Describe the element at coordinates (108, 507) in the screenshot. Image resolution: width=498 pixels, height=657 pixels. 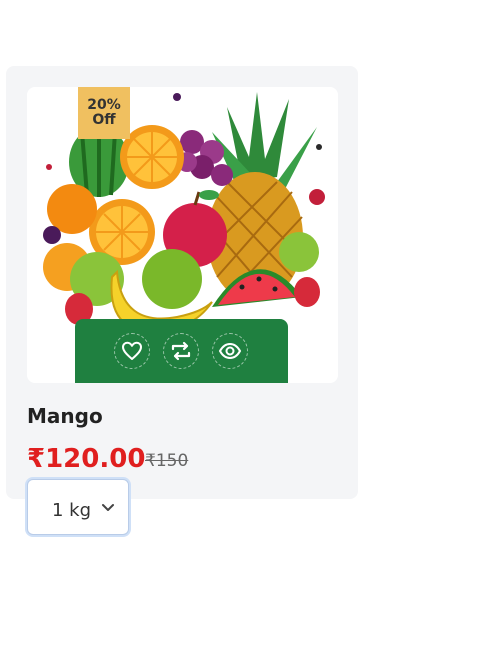
I see `chevron-down-icon` at that location.